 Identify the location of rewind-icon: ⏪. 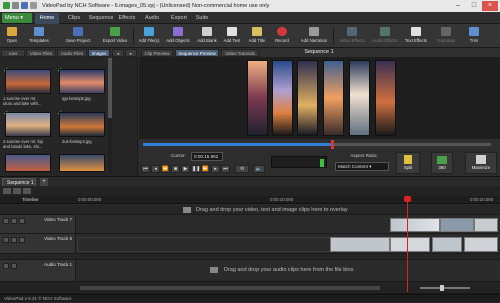
(165, 169).